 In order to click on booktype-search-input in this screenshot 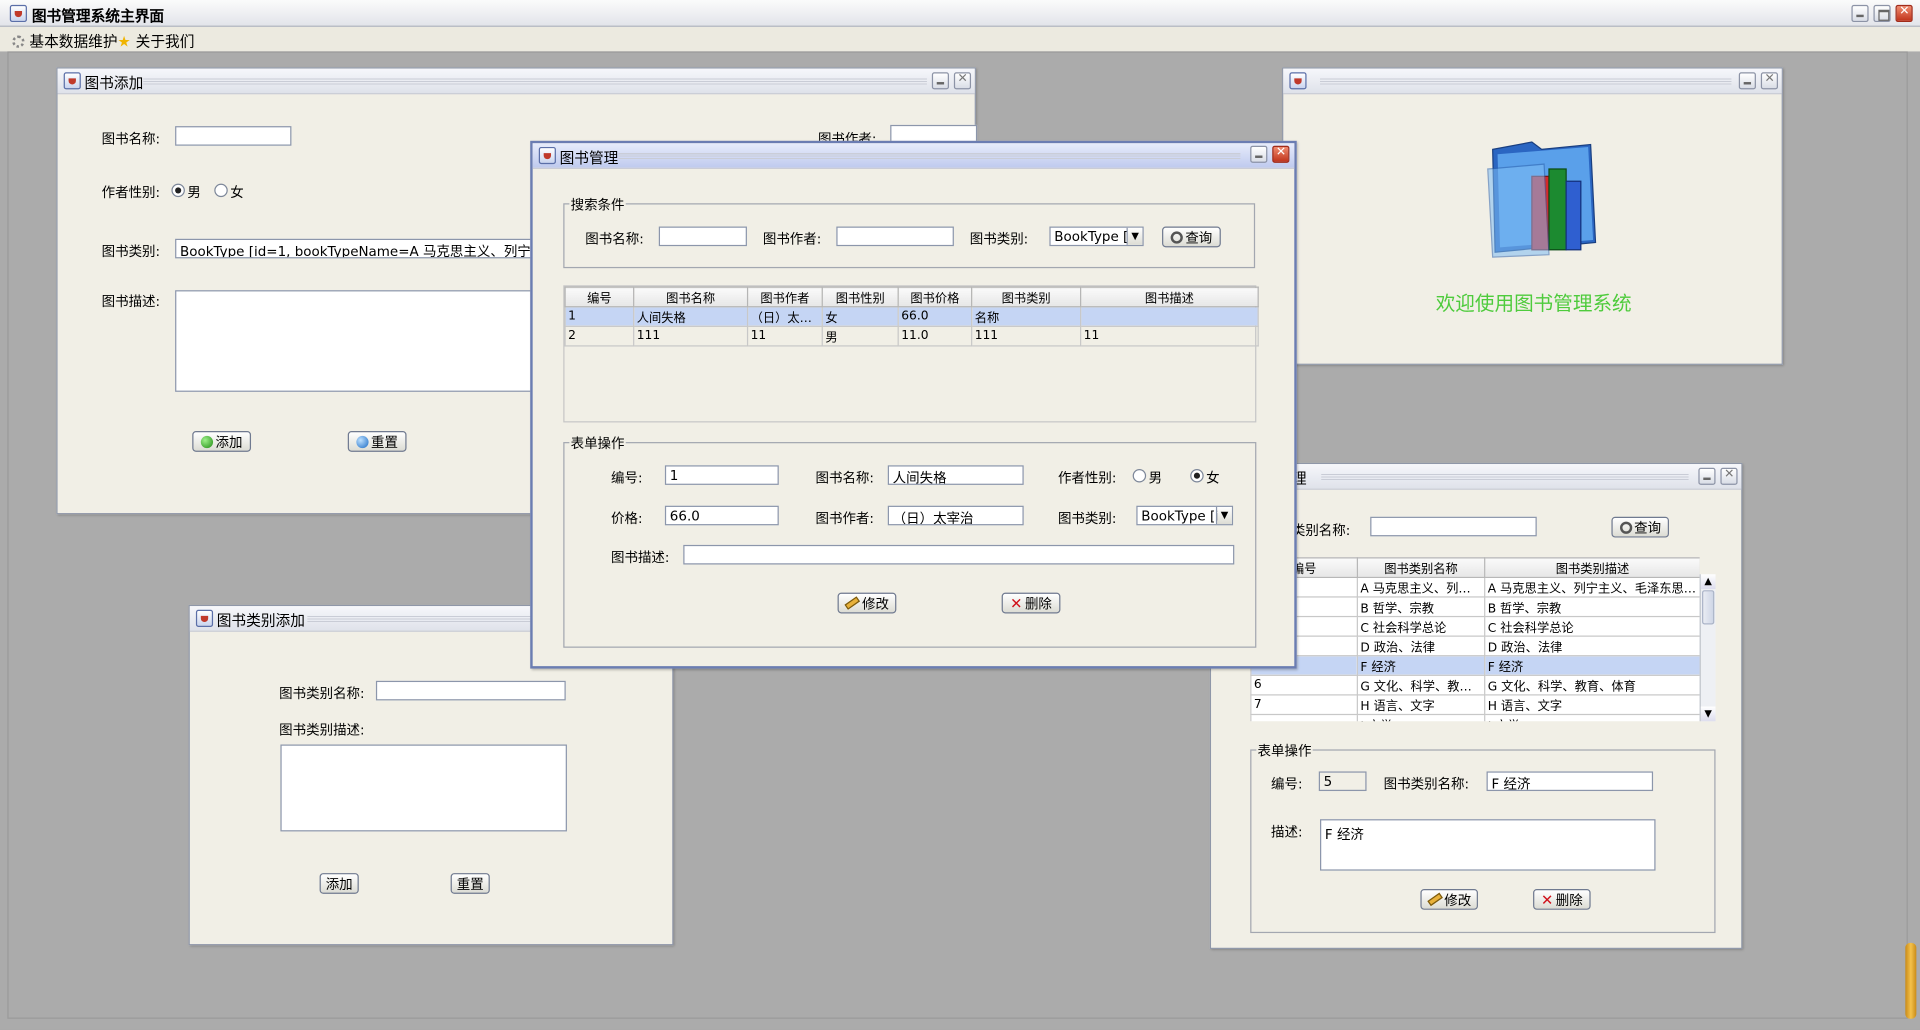, I will do `click(1453, 526)`.